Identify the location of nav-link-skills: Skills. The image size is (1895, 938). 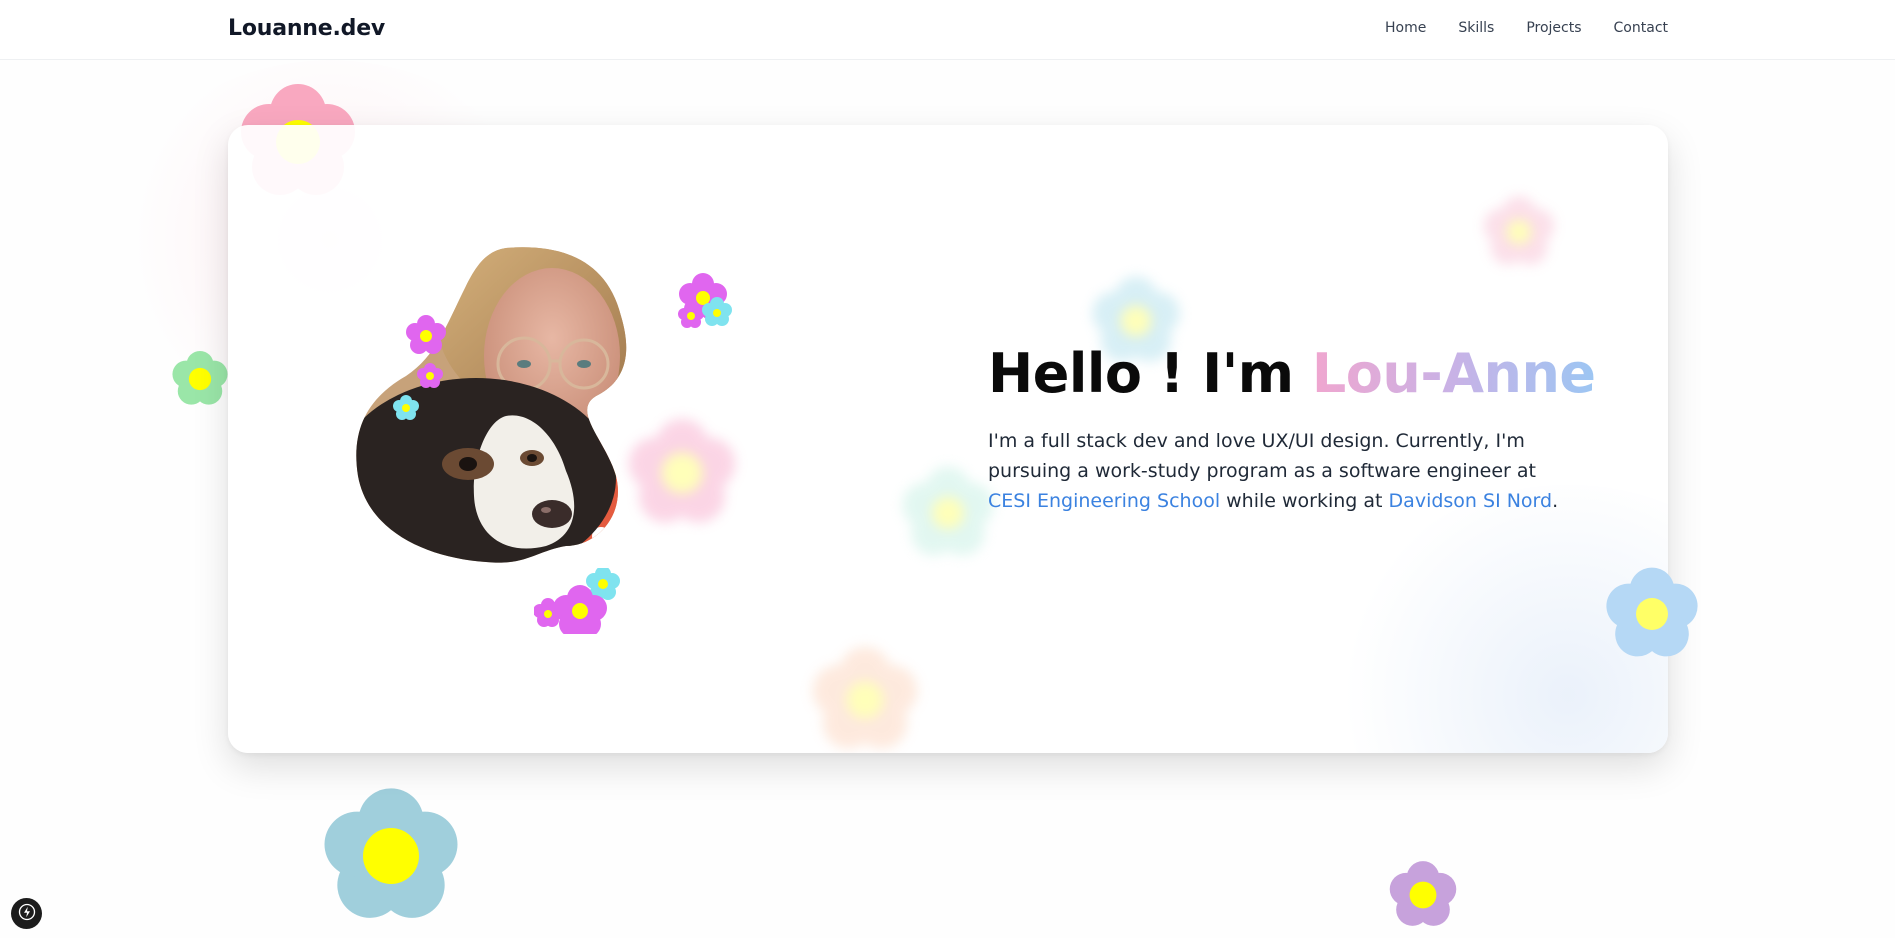
(1476, 28).